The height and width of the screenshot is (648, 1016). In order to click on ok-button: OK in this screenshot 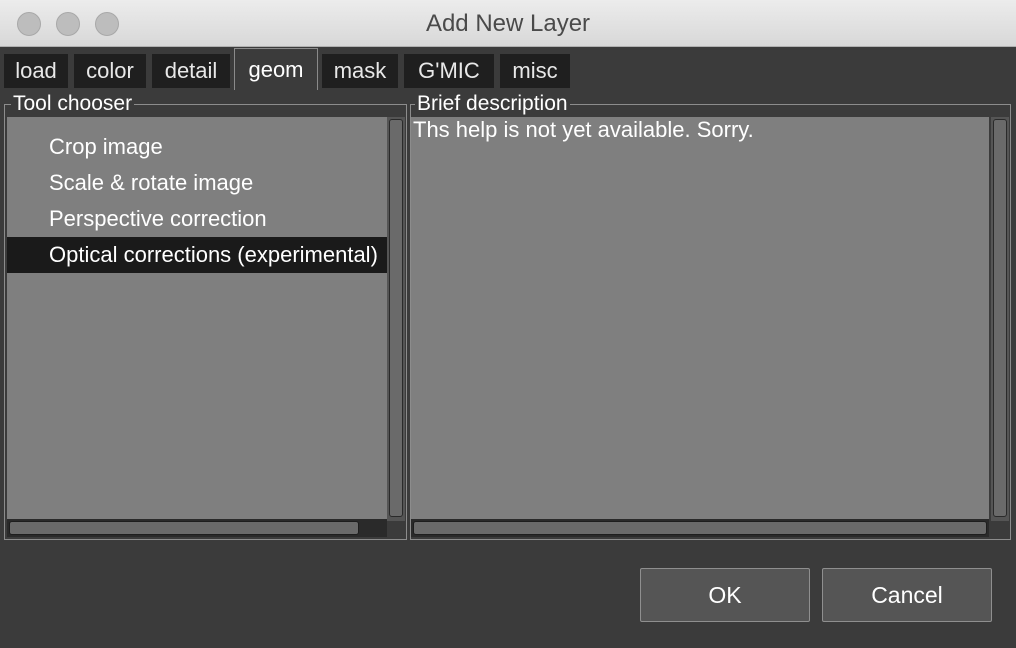, I will do `click(725, 595)`.